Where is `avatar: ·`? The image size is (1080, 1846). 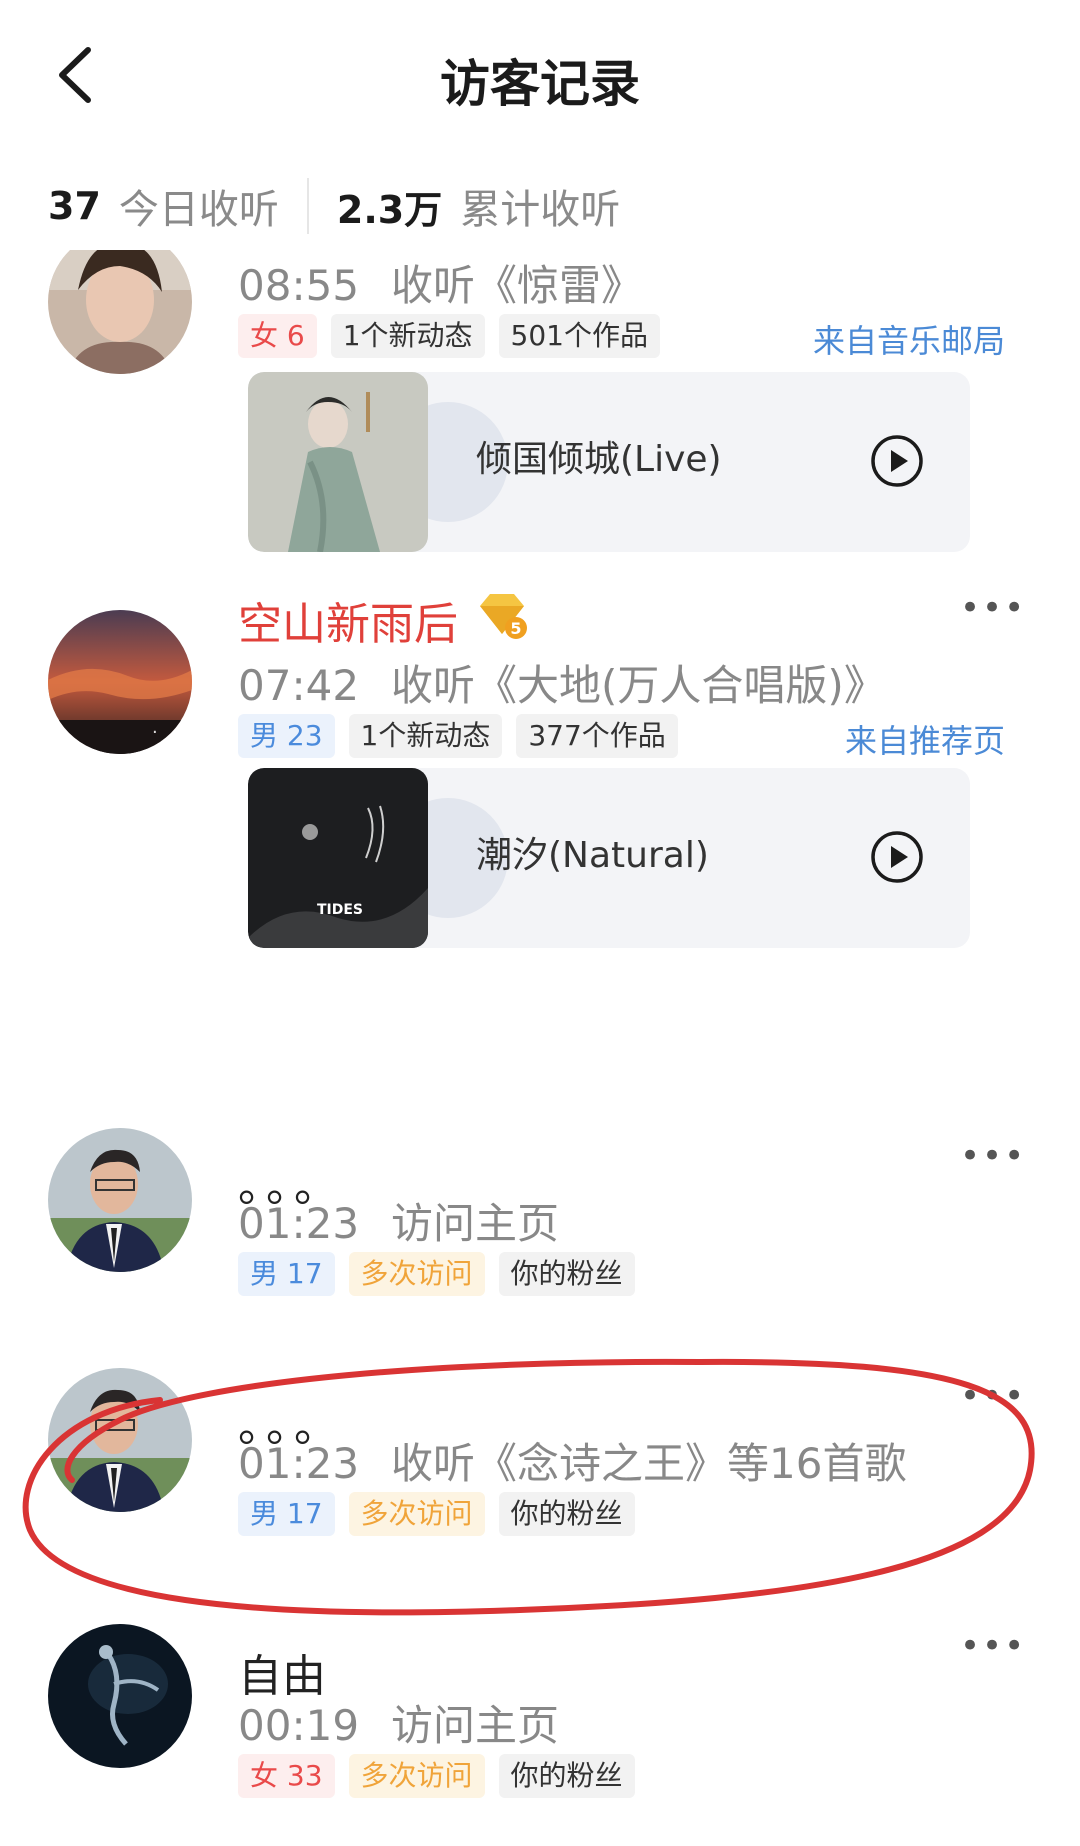 avatar: · is located at coordinates (120, 682).